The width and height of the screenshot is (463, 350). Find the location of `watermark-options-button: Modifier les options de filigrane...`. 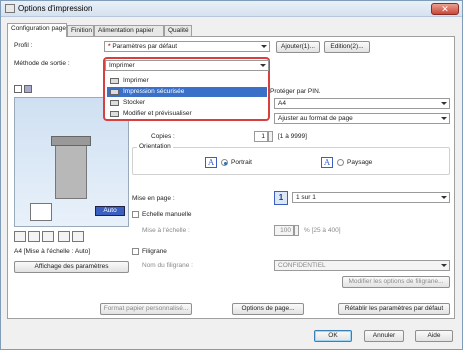

watermark-options-button: Modifier les options de filigrane... is located at coordinates (396, 282).